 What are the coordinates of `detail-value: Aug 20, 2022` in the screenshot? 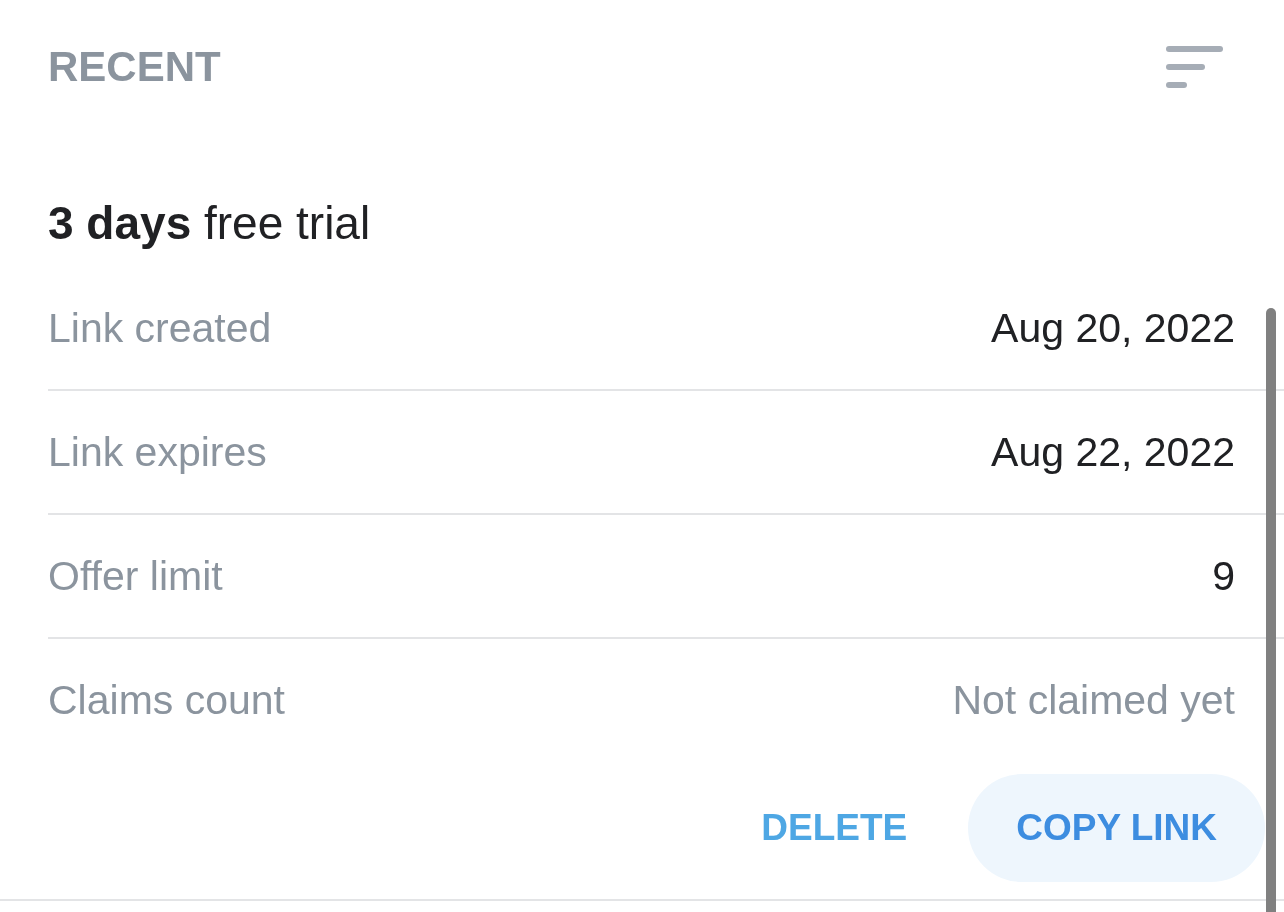 It's located at (1113, 328).